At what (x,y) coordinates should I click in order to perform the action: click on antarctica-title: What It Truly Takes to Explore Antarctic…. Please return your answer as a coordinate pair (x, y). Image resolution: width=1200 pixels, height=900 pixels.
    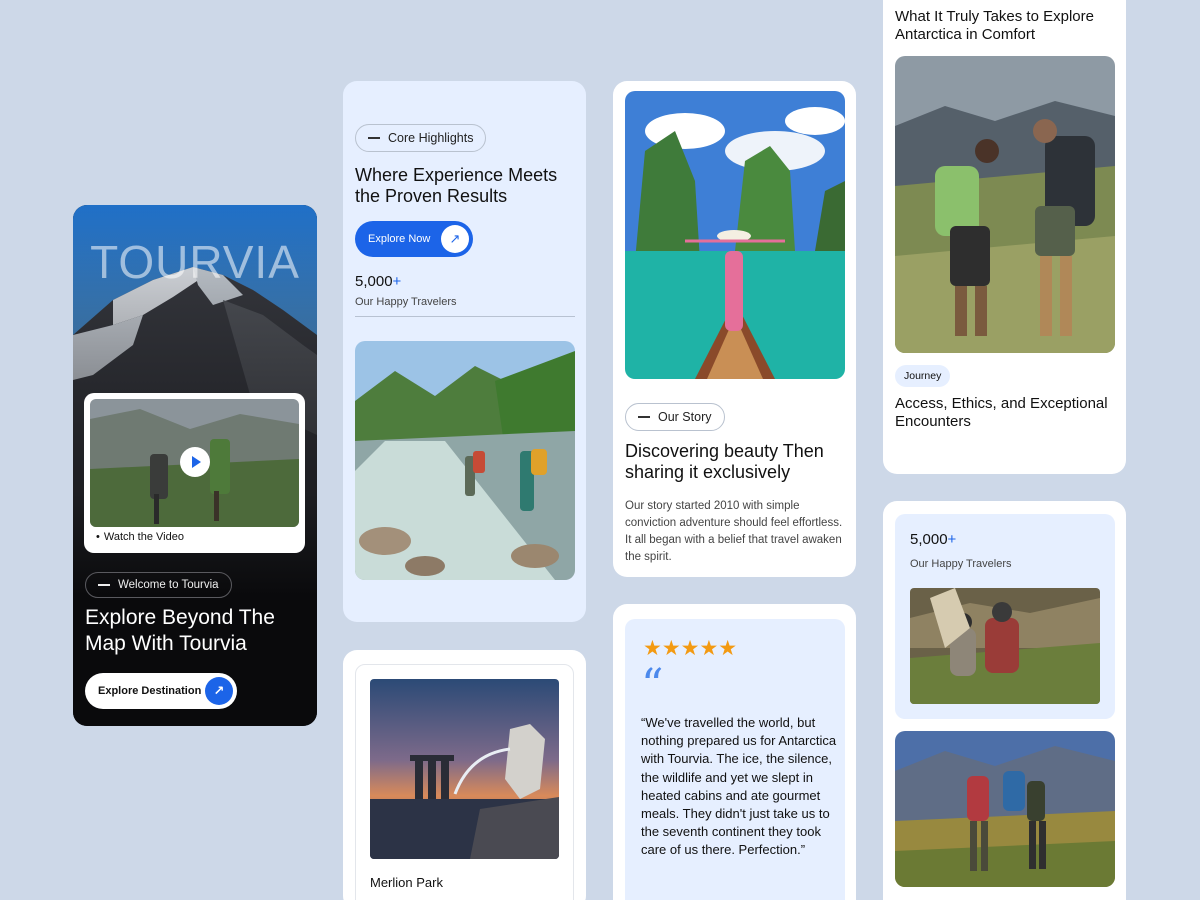
    Looking at the image, I should click on (994, 25).